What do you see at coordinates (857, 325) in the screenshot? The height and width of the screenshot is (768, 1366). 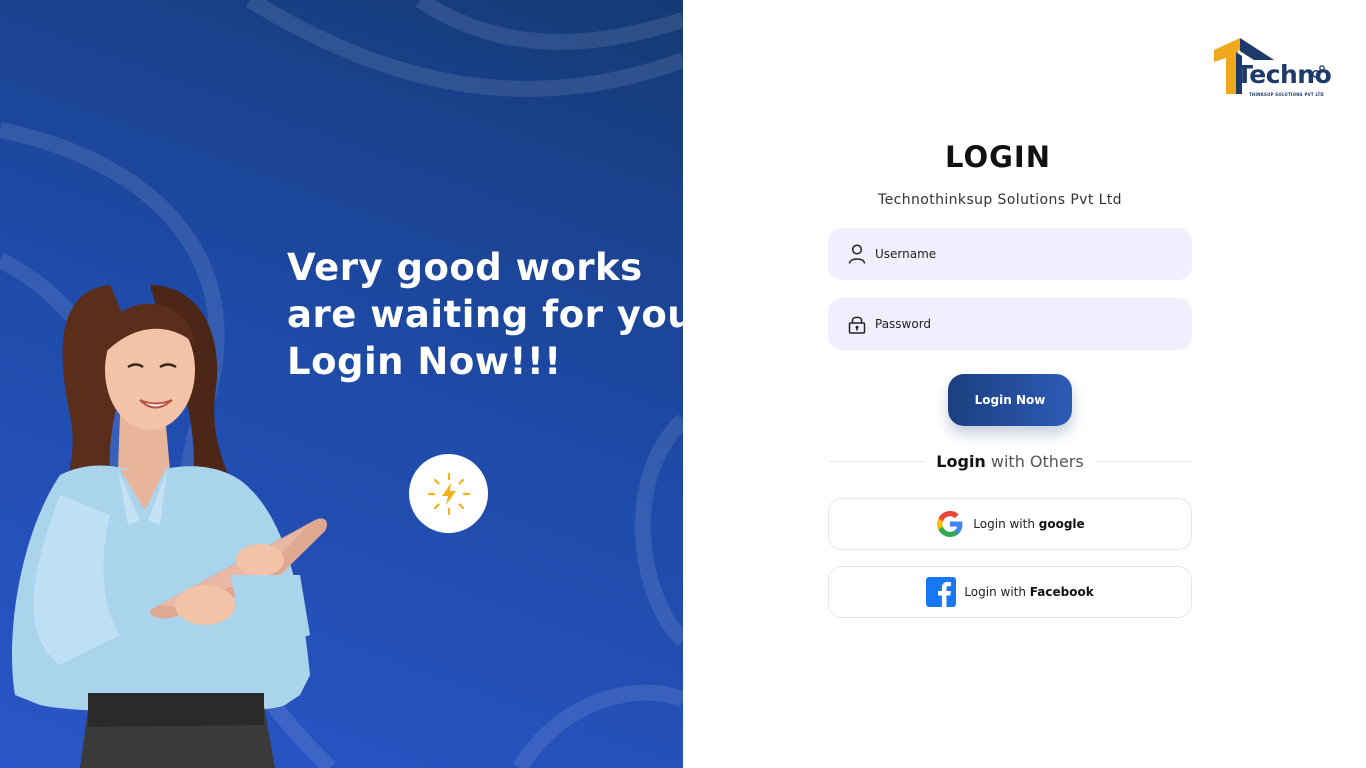 I see `lock-icon` at bounding box center [857, 325].